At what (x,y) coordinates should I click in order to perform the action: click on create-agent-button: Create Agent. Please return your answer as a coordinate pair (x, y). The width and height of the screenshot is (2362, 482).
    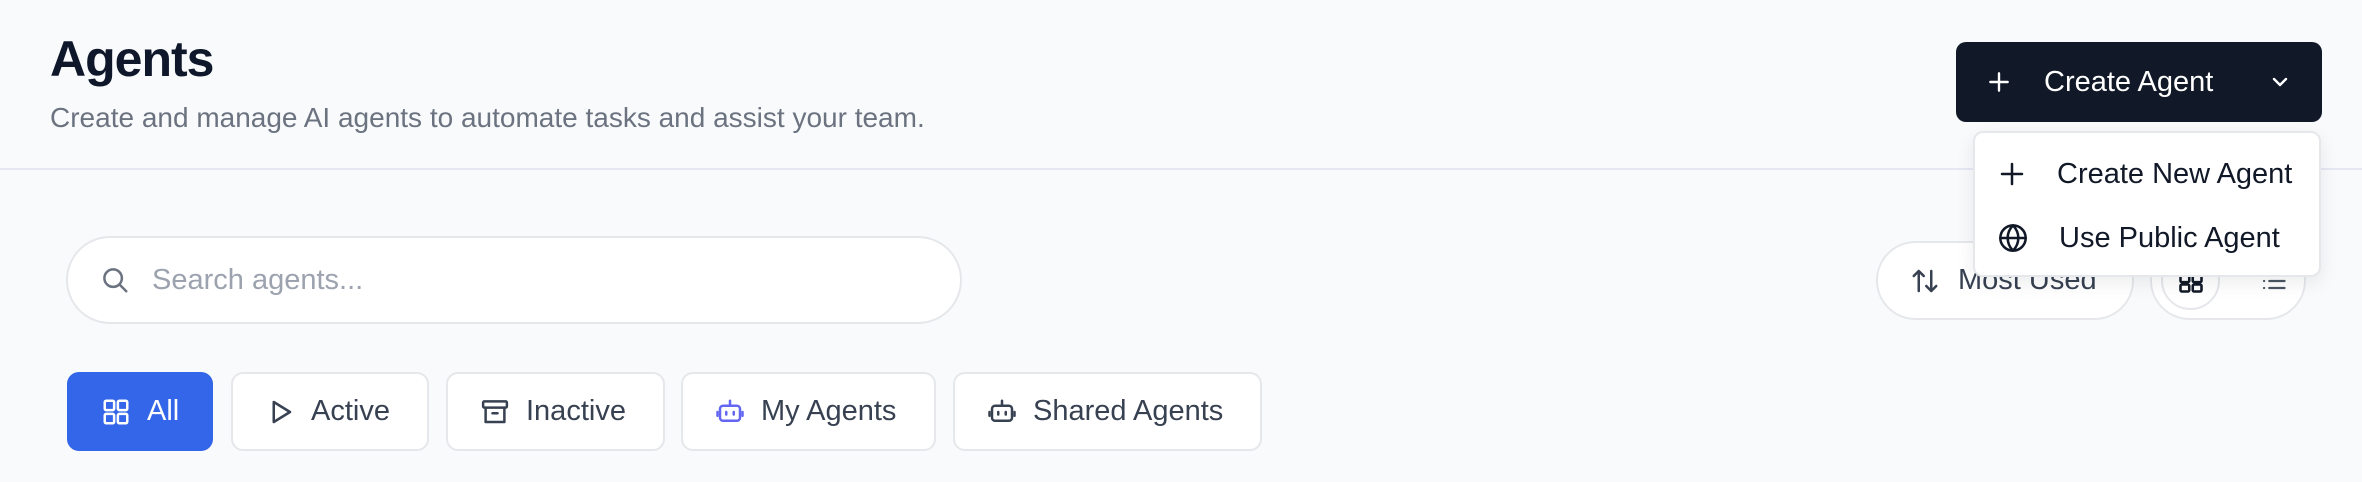
    Looking at the image, I should click on (2139, 82).